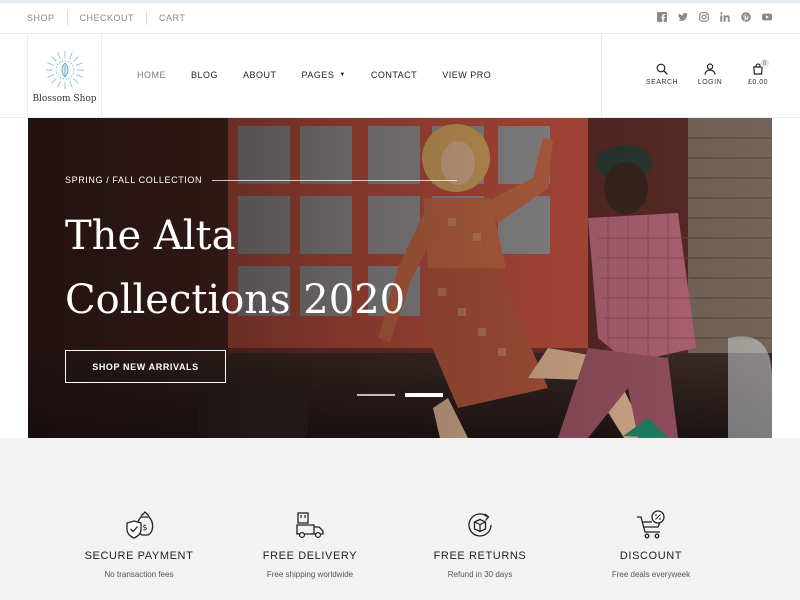 The height and width of the screenshot is (600, 800). Describe the element at coordinates (400, 395) in the screenshot. I see `slider-pagination` at that location.